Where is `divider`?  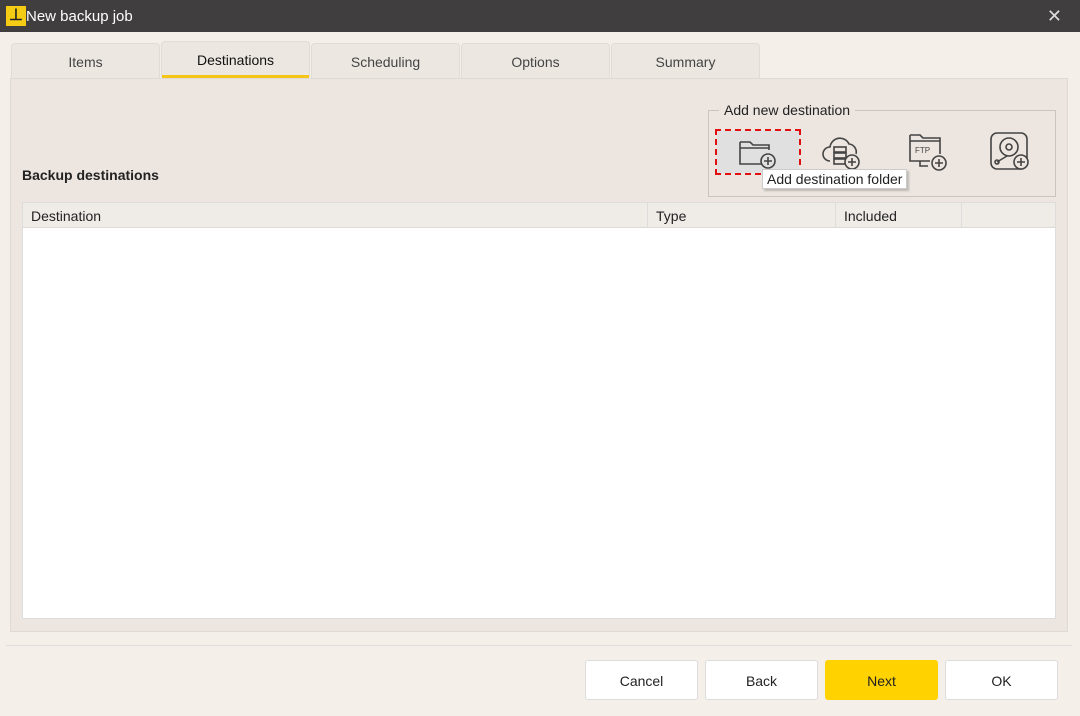
divider is located at coordinates (539, 645).